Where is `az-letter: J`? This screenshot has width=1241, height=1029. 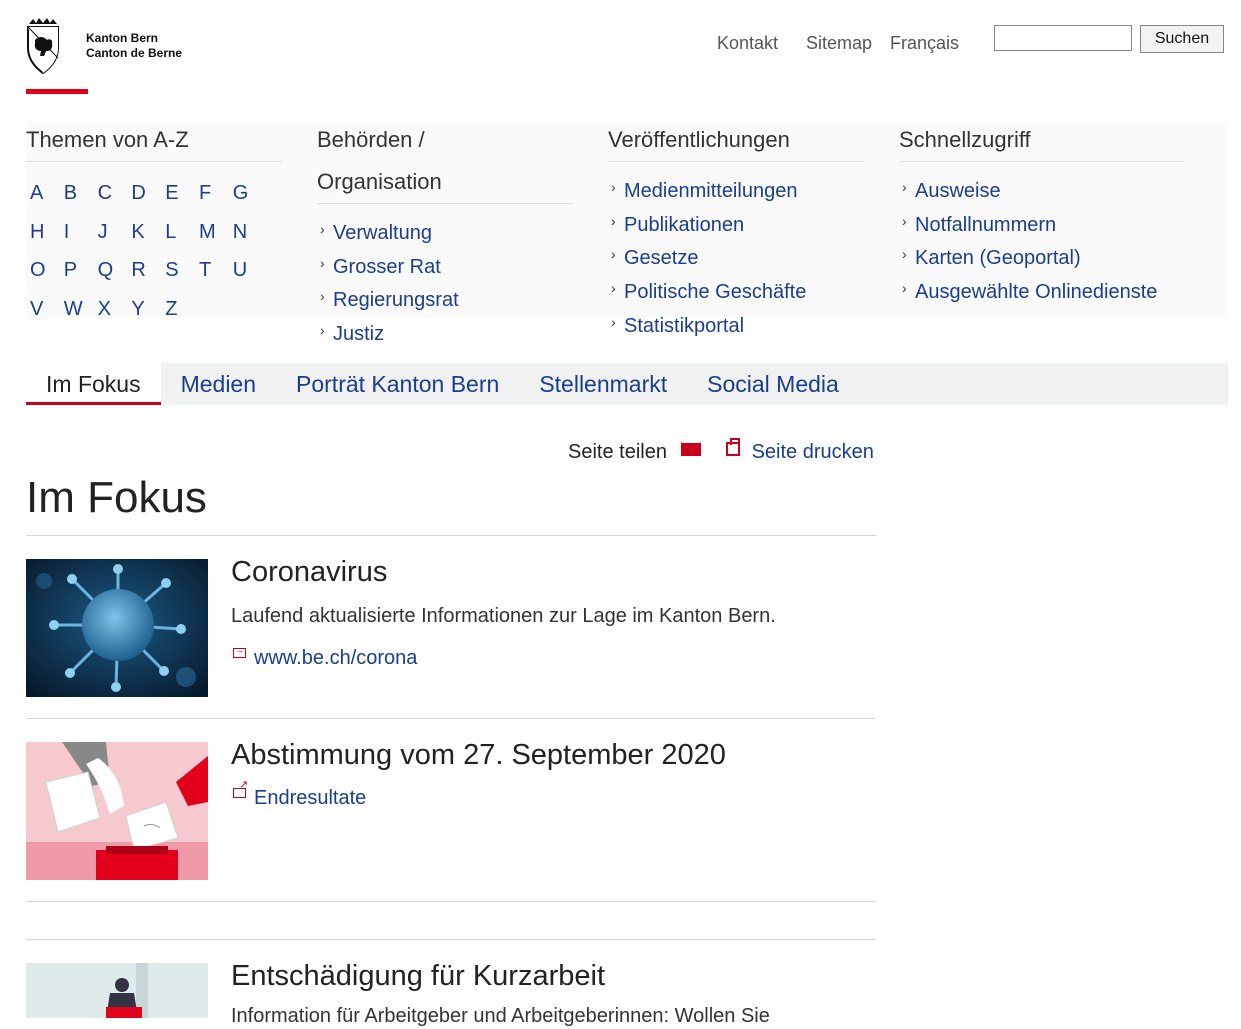
az-letter: J is located at coordinates (111, 232).